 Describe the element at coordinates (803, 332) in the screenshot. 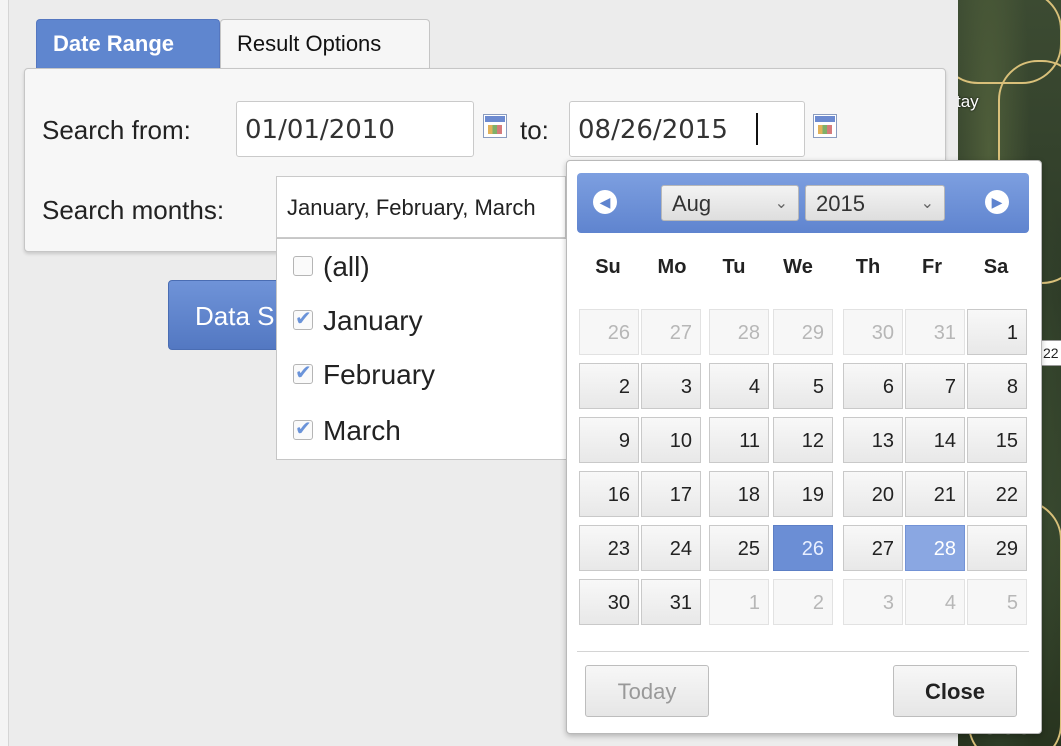

I see `calendar-day-other-month: 29` at that location.